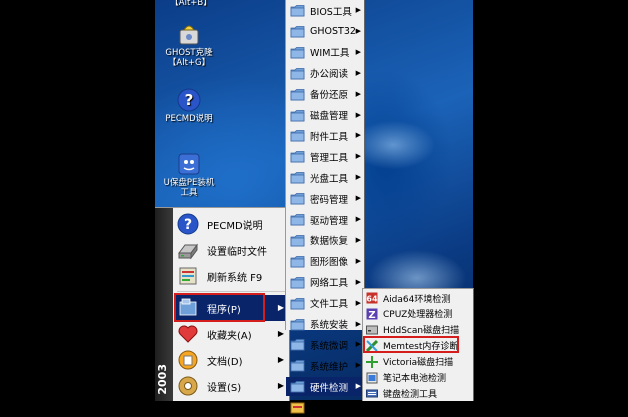 The width and height of the screenshot is (628, 417). I want to click on start-item-label: 设置(S), so click(224, 388).